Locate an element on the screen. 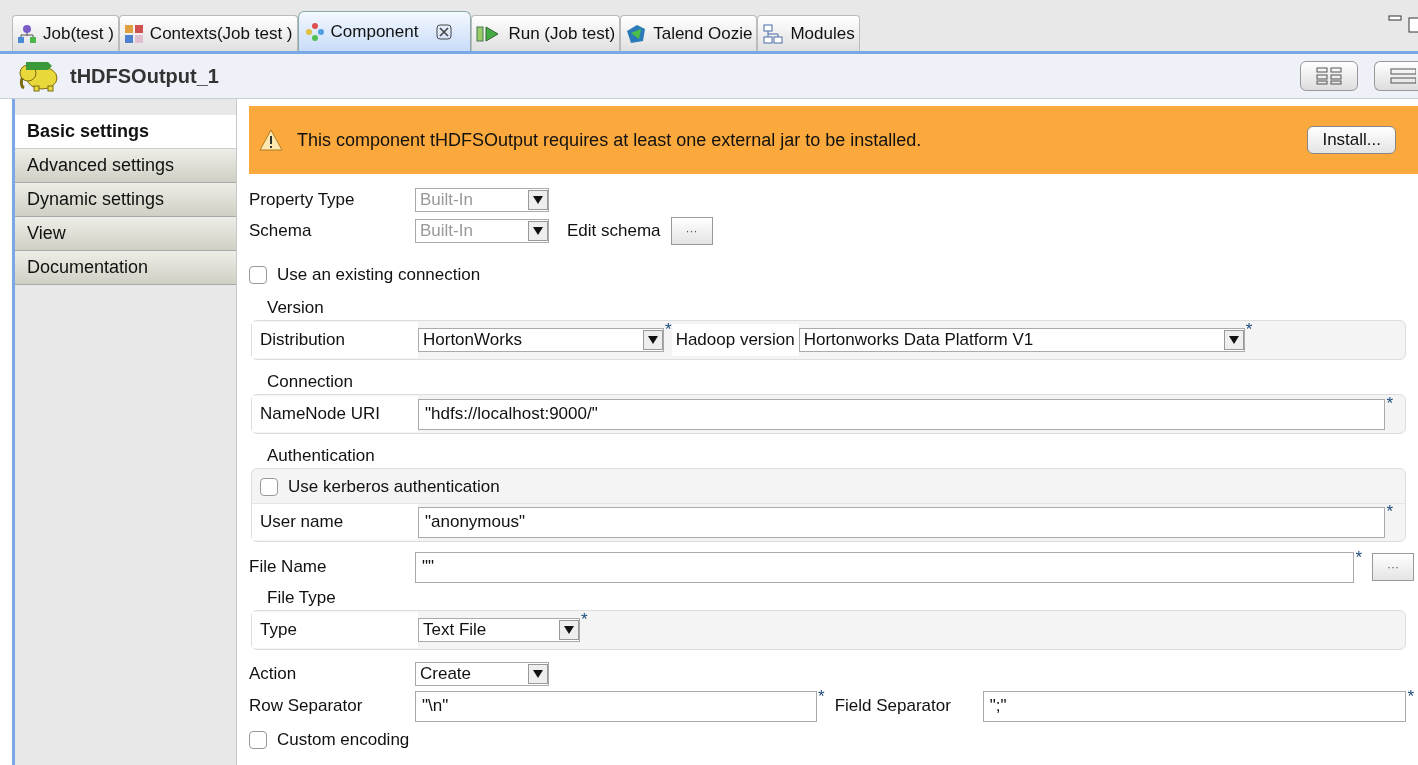  warning-icon is located at coordinates (271, 140).